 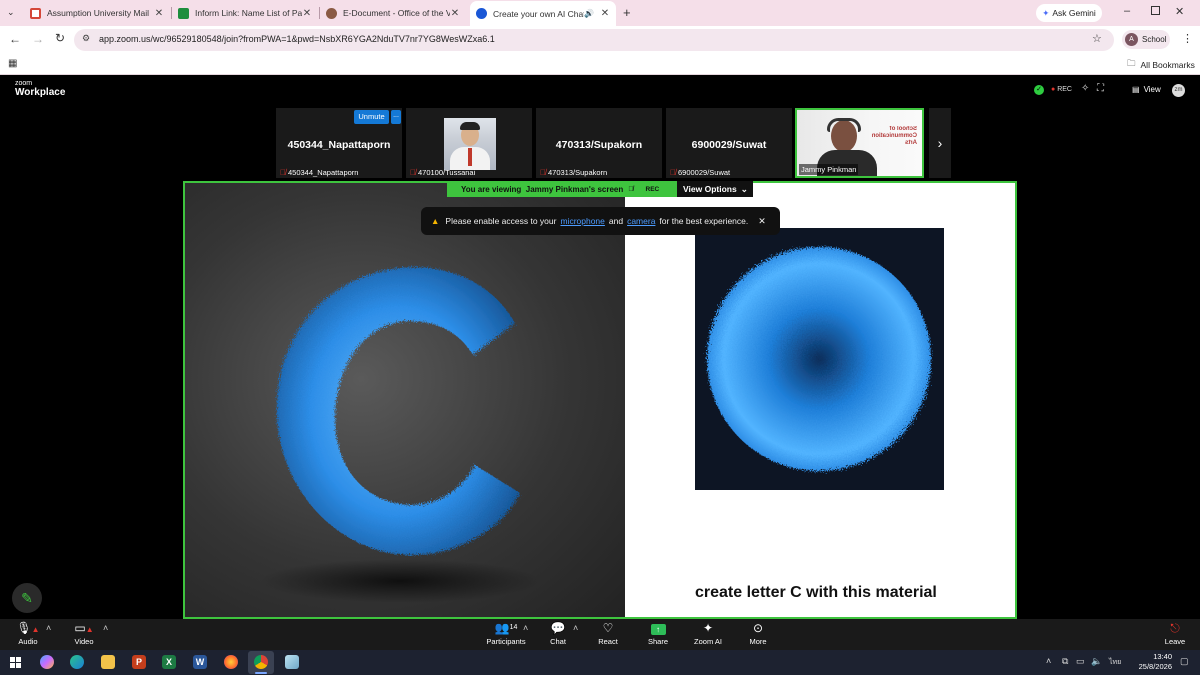 What do you see at coordinates (575, 628) in the screenshot?
I see `chat-caret-icon: ˄` at bounding box center [575, 628].